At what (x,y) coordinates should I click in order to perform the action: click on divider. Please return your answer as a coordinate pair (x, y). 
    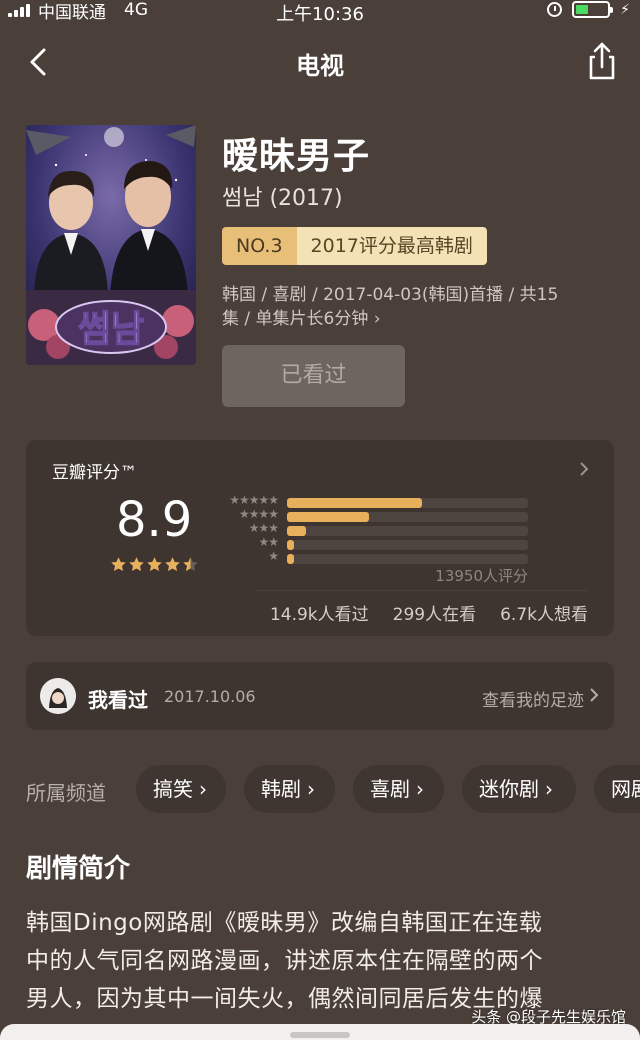
    Looking at the image, I should click on (422, 590).